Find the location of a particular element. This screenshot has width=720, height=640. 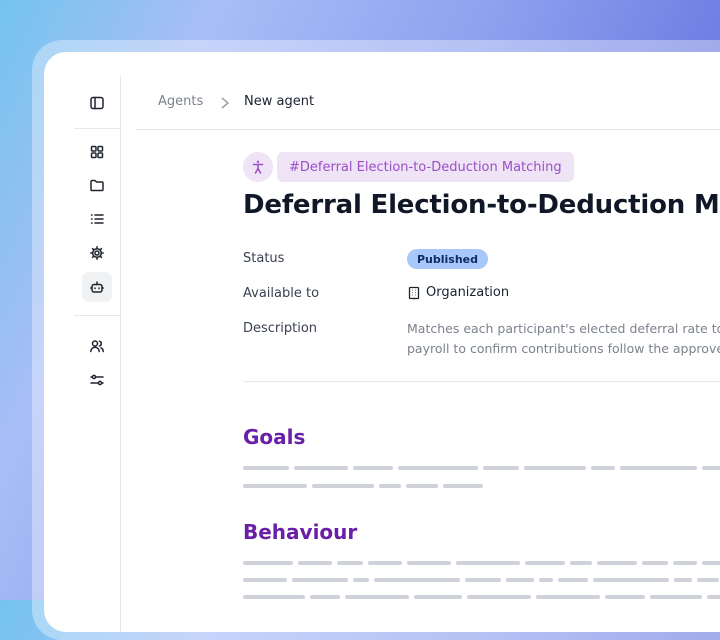

sidebar-item-list is located at coordinates (97, 219).